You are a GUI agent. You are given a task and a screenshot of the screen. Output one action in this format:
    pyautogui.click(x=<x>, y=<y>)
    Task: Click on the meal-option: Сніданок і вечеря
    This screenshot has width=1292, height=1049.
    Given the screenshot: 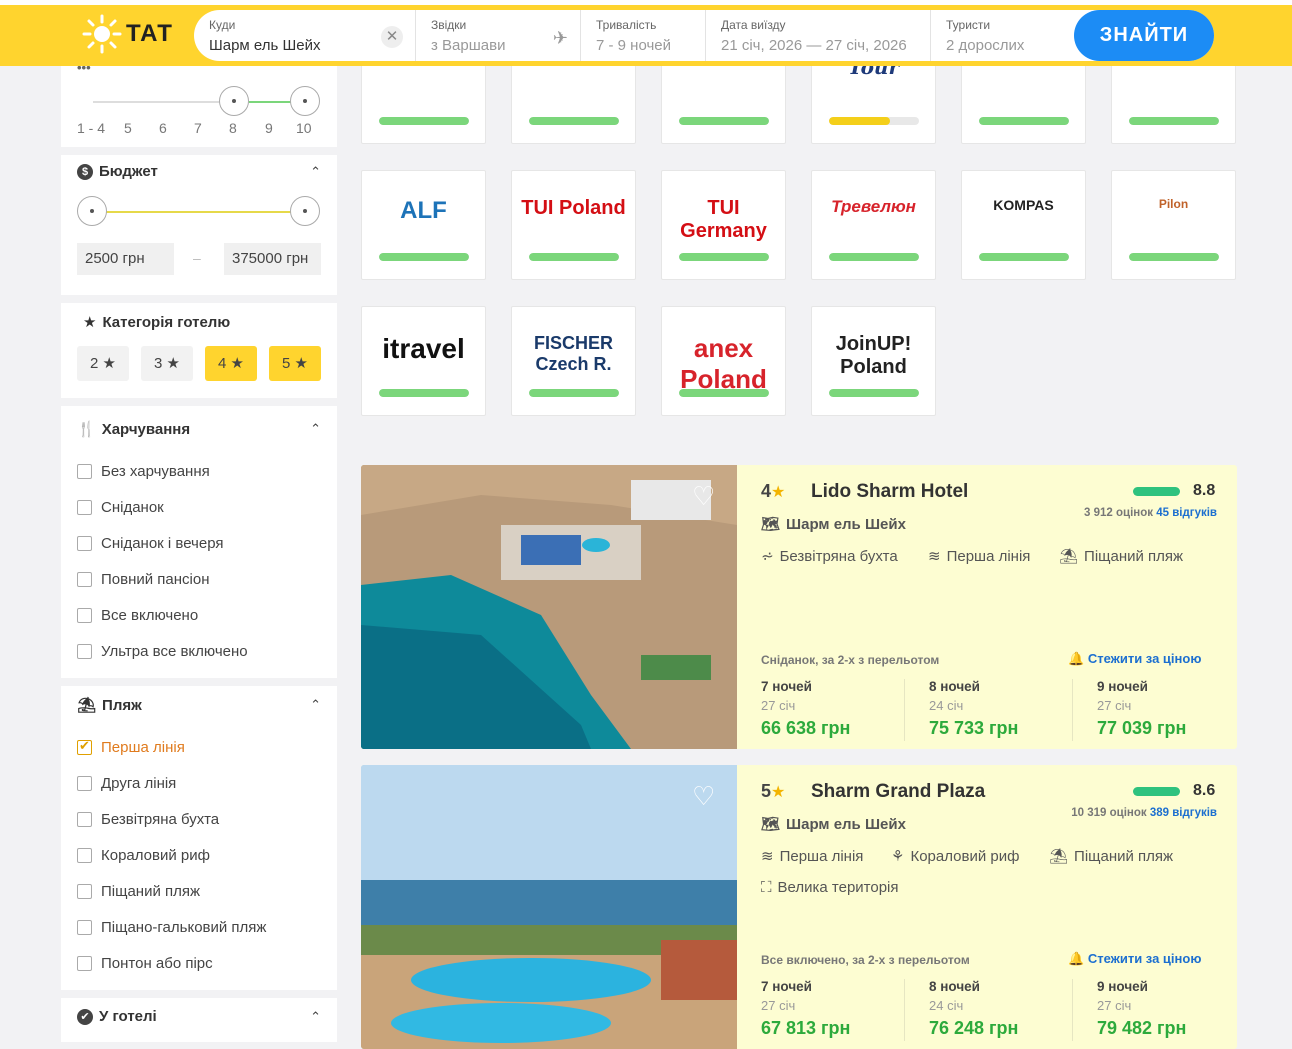 What is the action you would take?
    pyautogui.click(x=150, y=543)
    